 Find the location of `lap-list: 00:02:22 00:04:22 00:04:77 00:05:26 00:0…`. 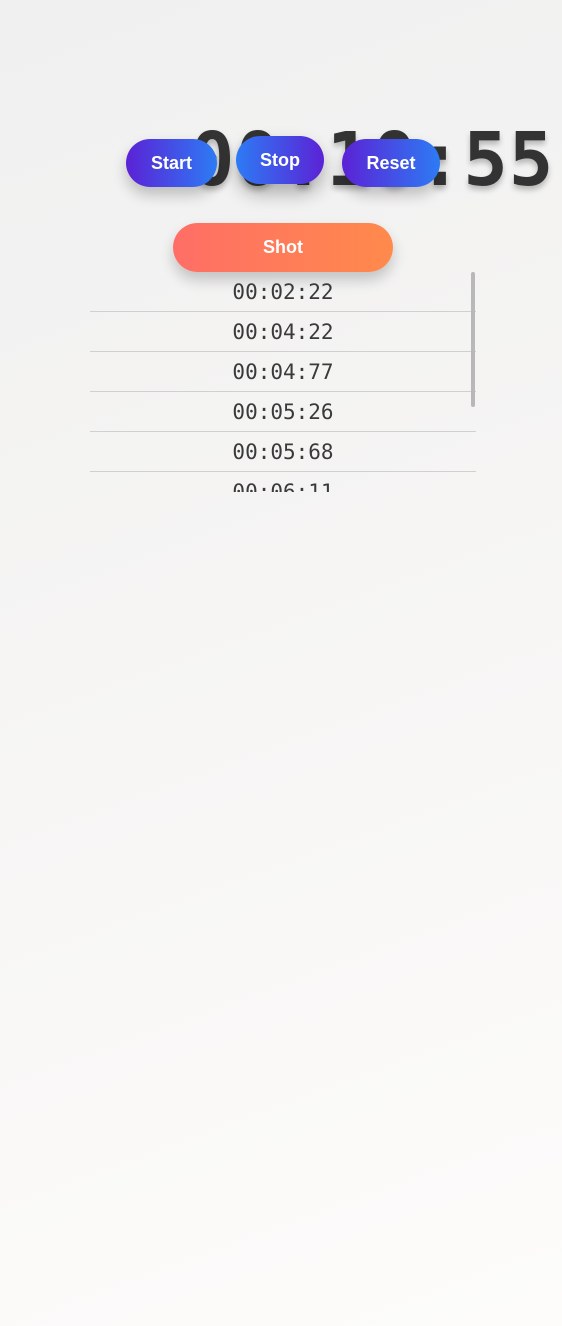

lap-list: 00:02:22 00:04:22 00:04:77 00:05:26 00:0… is located at coordinates (283, 382).